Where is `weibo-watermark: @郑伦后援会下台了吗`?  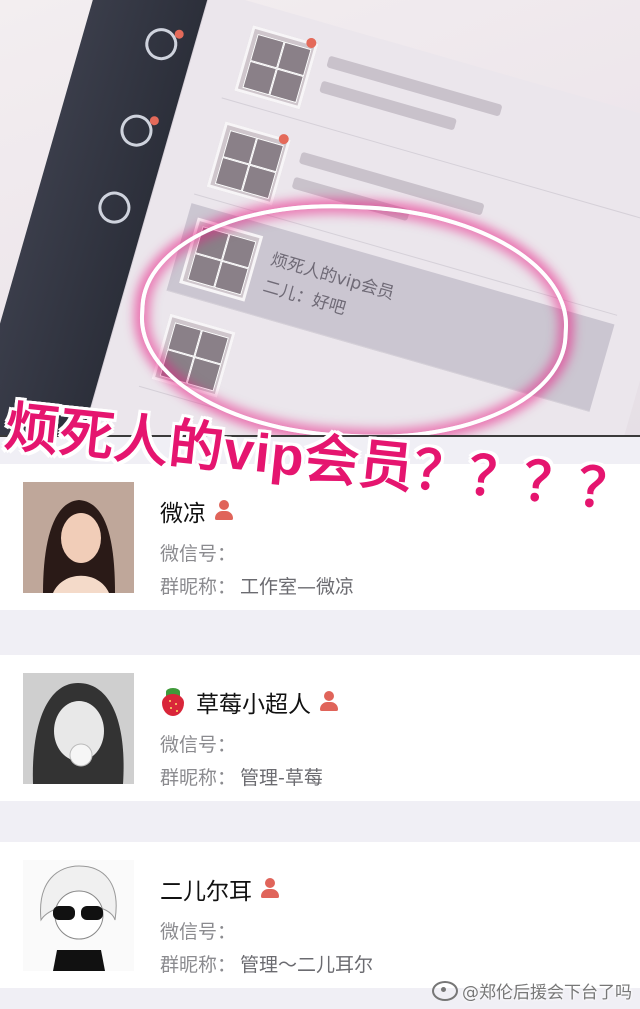
weibo-watermark: @郑伦后援会下台了吗 is located at coordinates (532, 990).